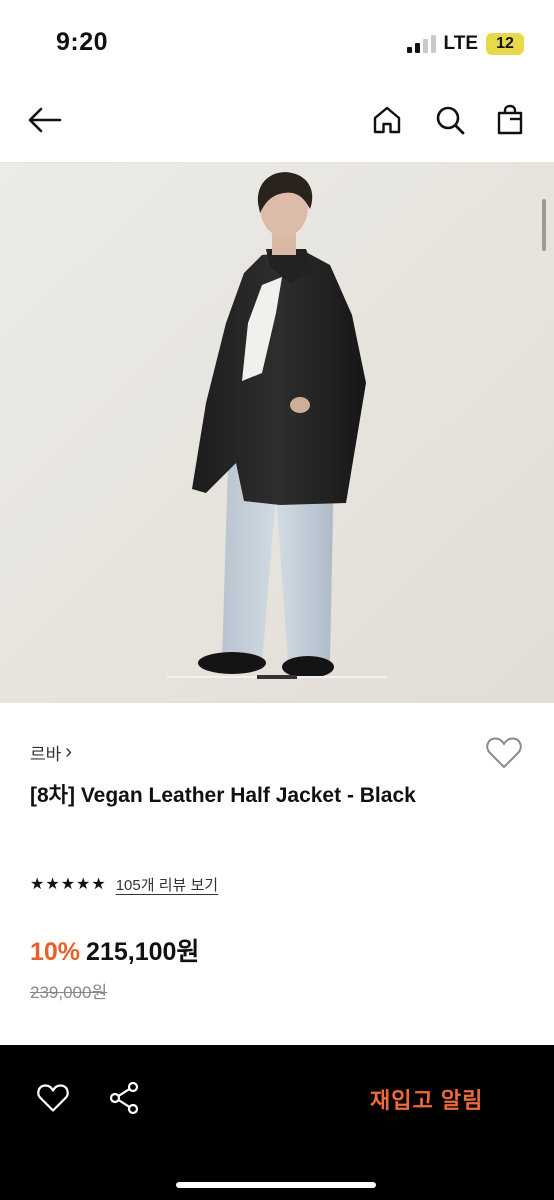 This screenshot has height=1200, width=554. I want to click on shopping-bag-icon, so click(510, 119).